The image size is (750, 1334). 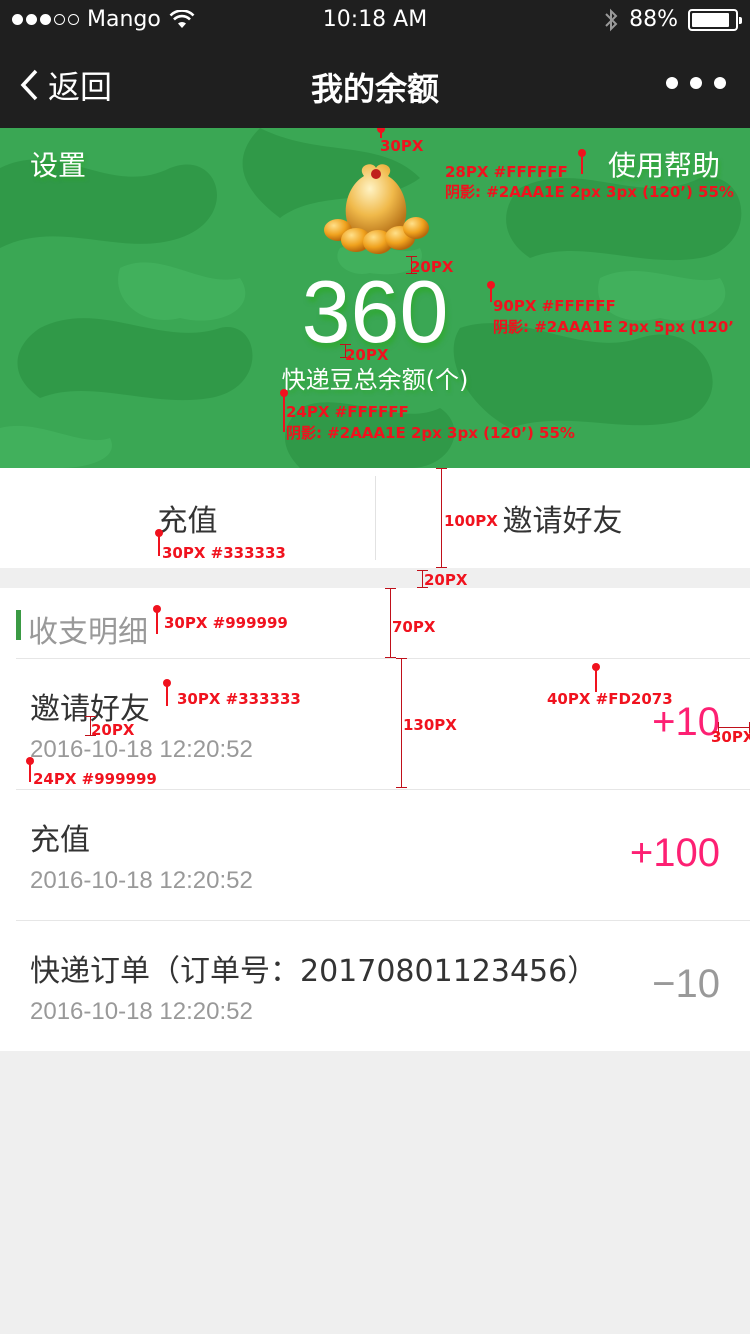 I want to click on annotation-row-inner-gap: 20PX, so click(x=113, y=730).